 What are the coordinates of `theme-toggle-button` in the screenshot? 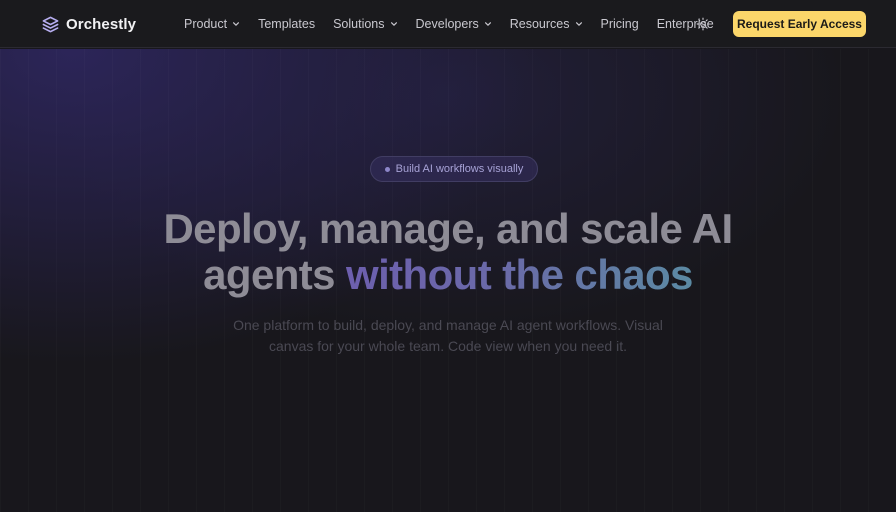 It's located at (703, 24).